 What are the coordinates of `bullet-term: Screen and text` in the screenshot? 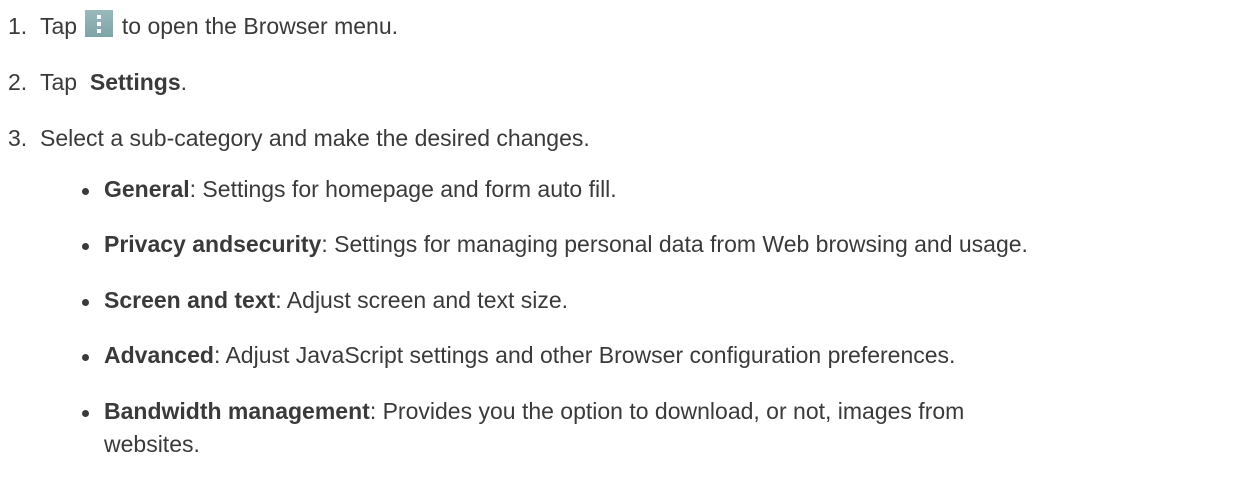 It's located at (190, 300).